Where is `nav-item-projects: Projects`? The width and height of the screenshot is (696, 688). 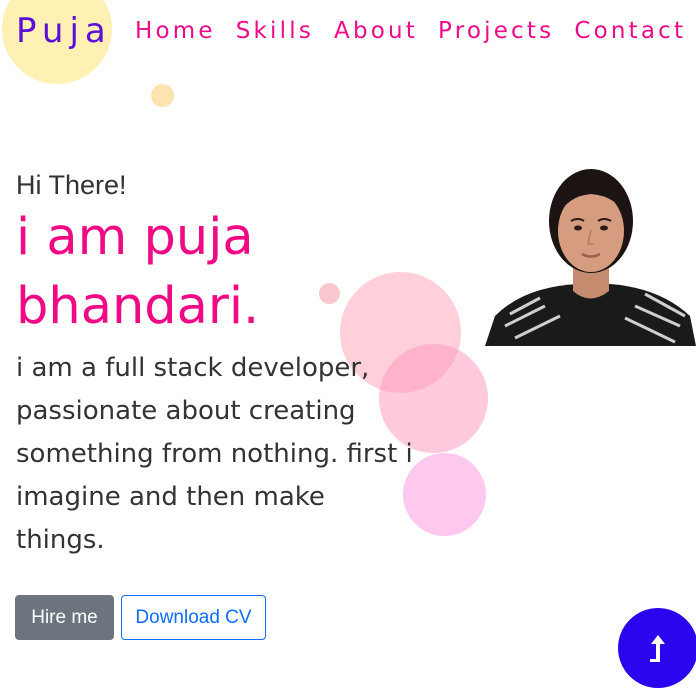 nav-item-projects: Projects is located at coordinates (496, 31).